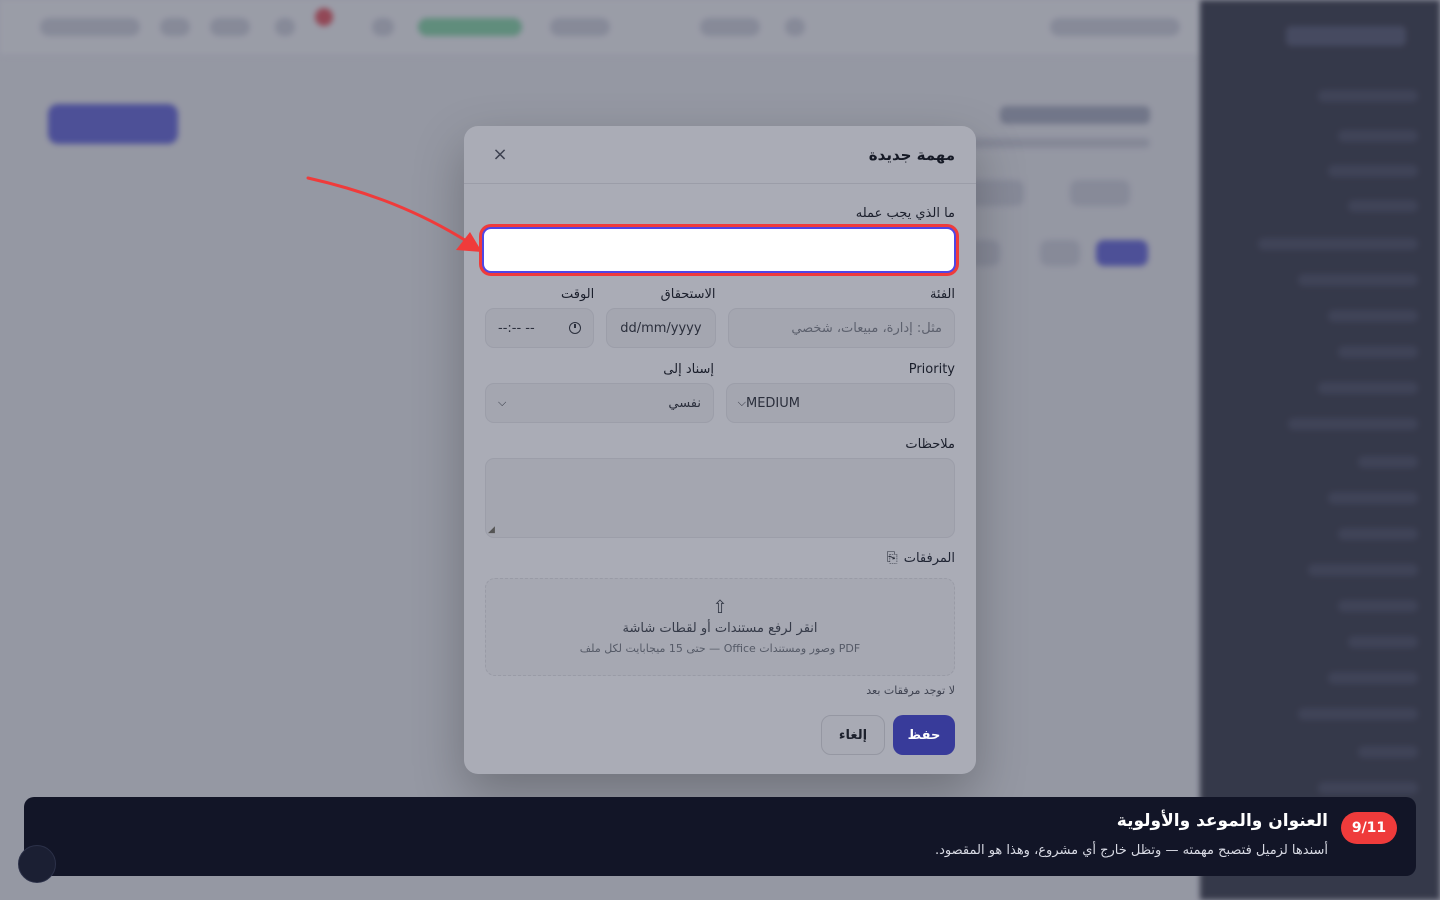 This screenshot has height=900, width=1440. What do you see at coordinates (720, 155) in the screenshot?
I see `dialog-header: مهمة جديدة ×` at bounding box center [720, 155].